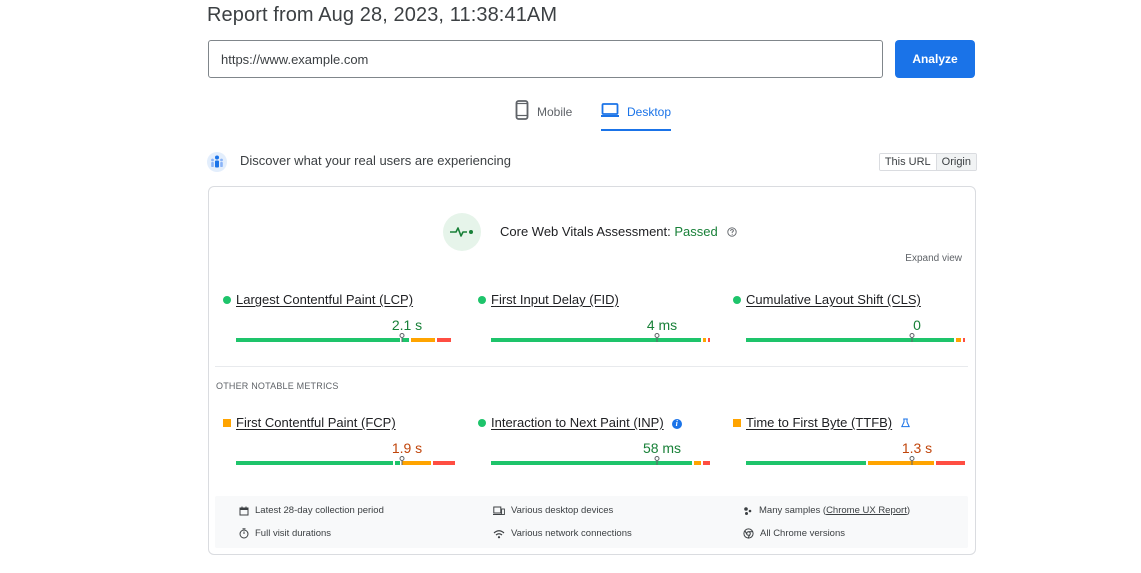 This screenshot has width=1141, height=573. What do you see at coordinates (382, 15) in the screenshot?
I see `report-title: Report from Aug 28, 2023, 11:38:41AM` at bounding box center [382, 15].